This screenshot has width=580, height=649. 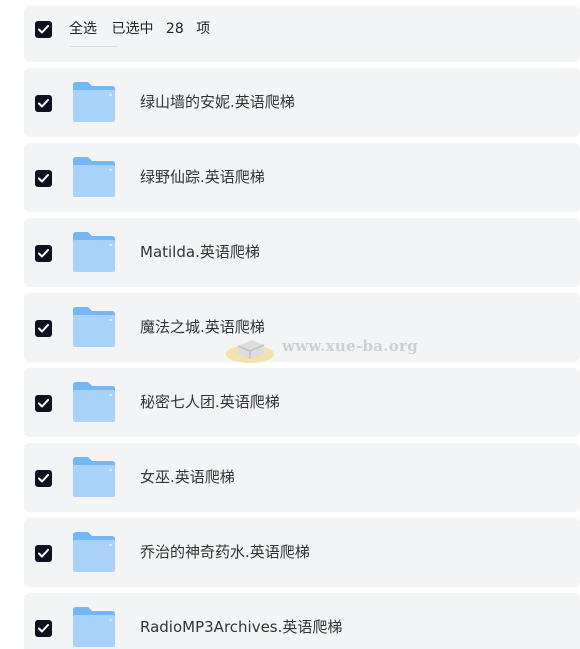 What do you see at coordinates (350, 346) in the screenshot?
I see `watermark-text: www.xue-ba.org` at bounding box center [350, 346].